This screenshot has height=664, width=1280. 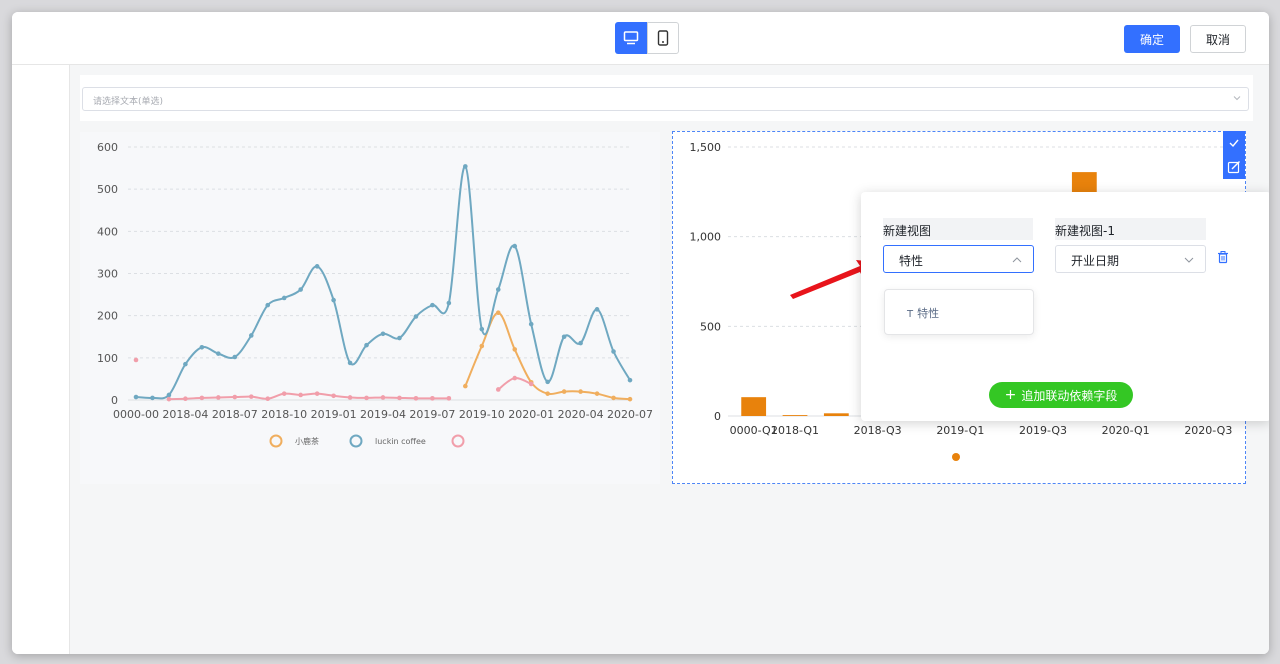 I want to click on text-filter-select: 请选择文本(单选), so click(x=665, y=99).